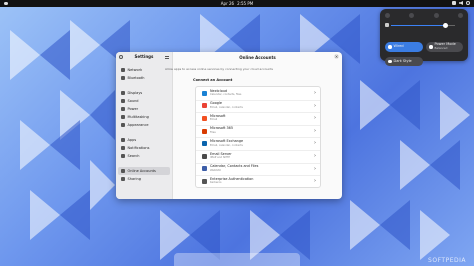 The image size is (474, 266). I want to click on system-status-area, so click(461, 3).